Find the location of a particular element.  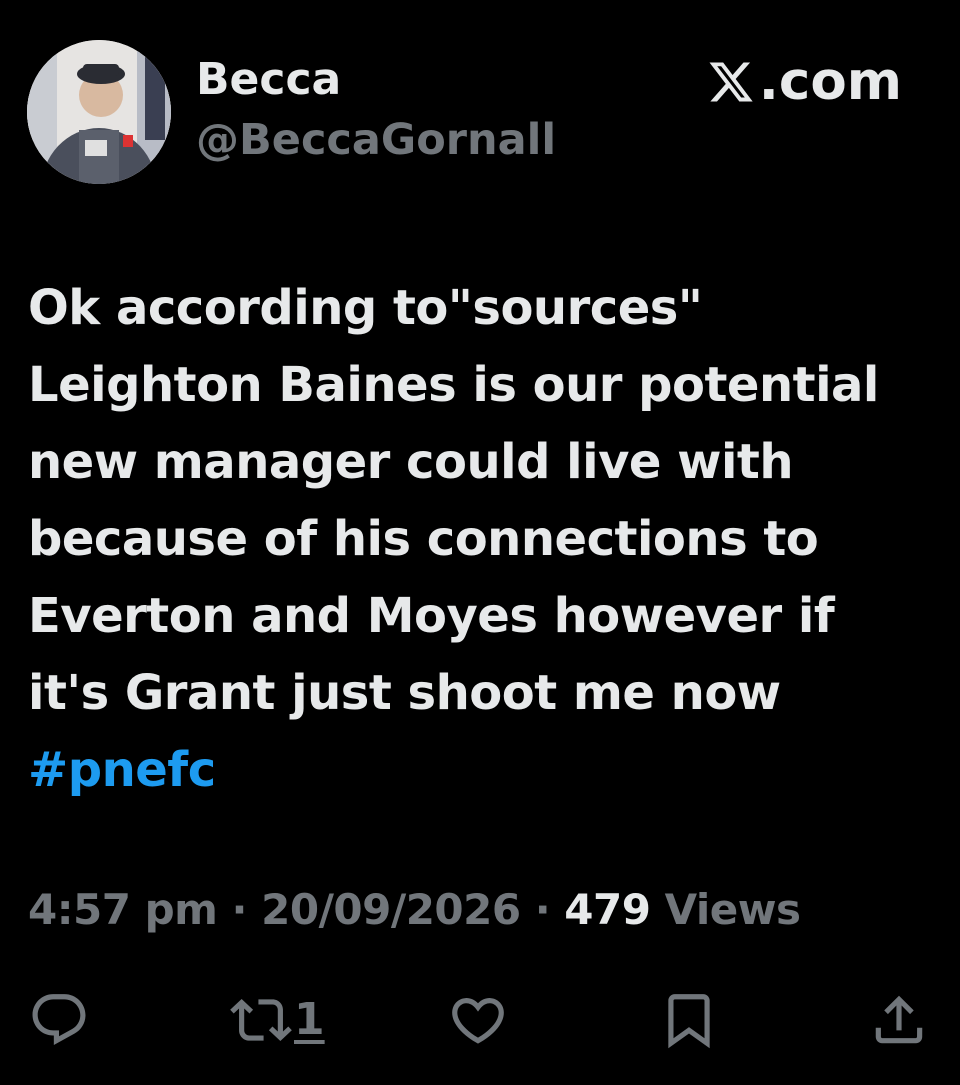

share-button is located at coordinates (899, 1020).